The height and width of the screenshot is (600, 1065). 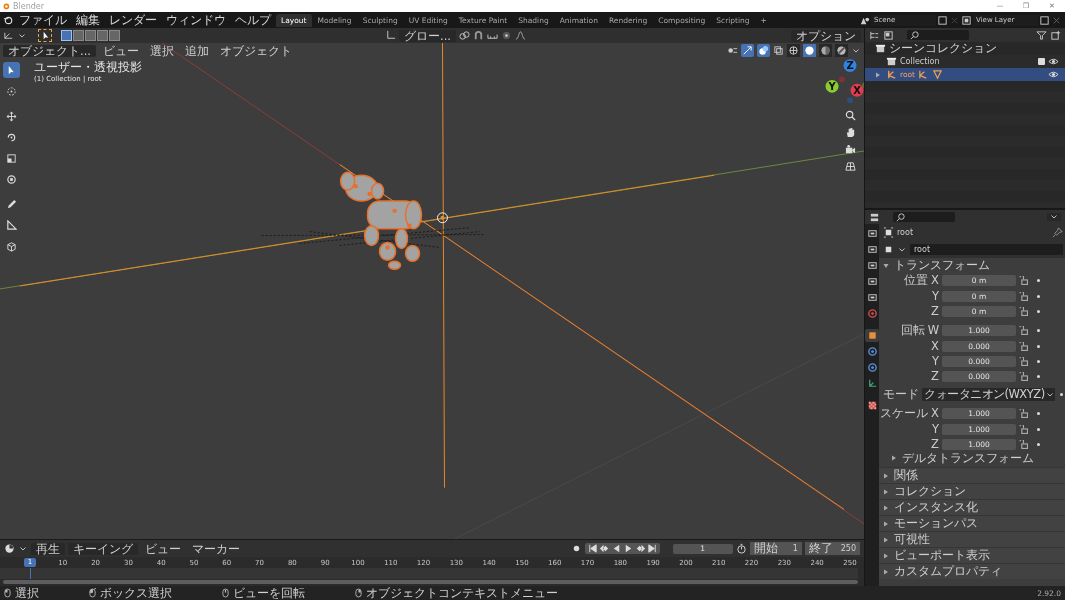 I want to click on outliner-type-icon, so click(x=874, y=35).